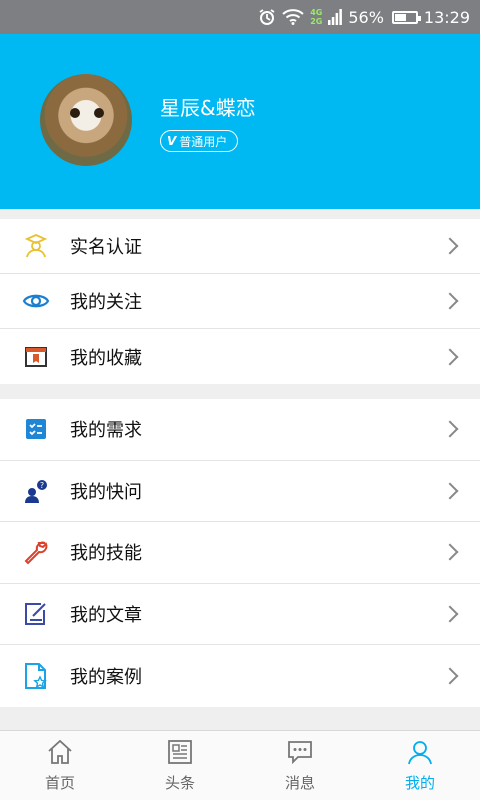 Image resolution: width=480 pixels, height=800 pixels. I want to click on user-level-badge: V 普通用户, so click(199, 141).